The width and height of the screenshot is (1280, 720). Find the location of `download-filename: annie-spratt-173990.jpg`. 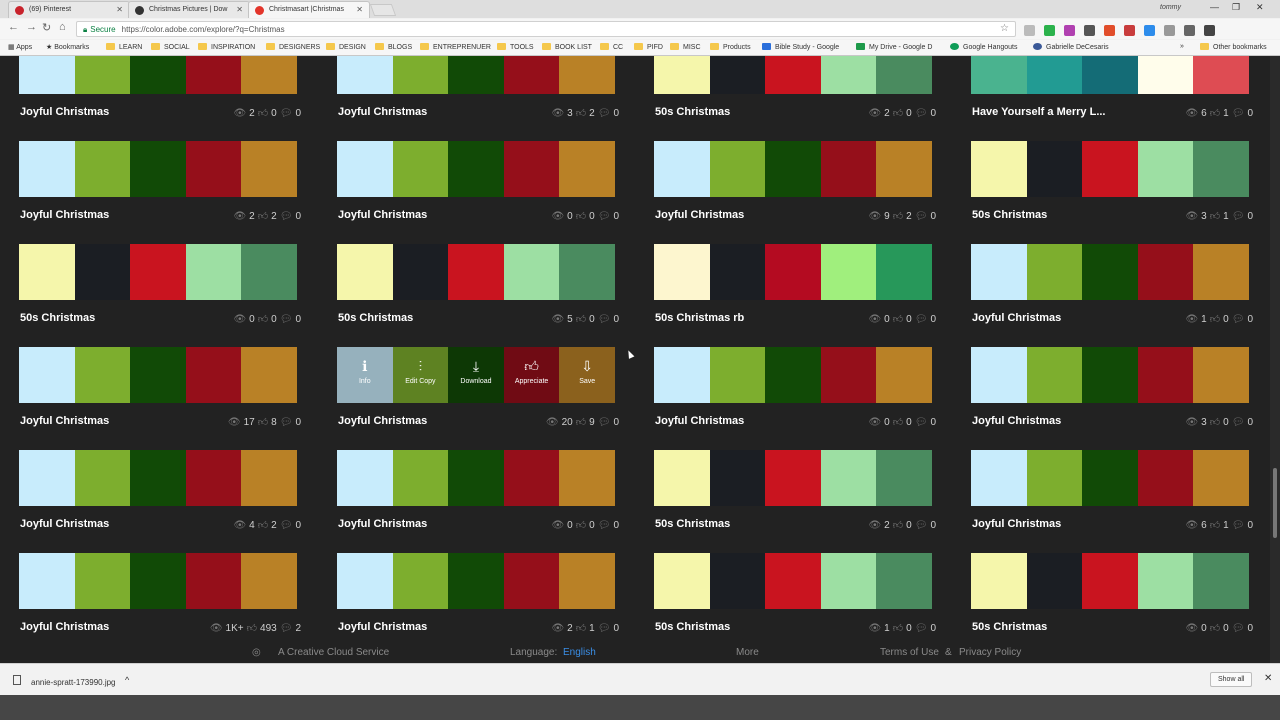

download-filename: annie-spratt-173990.jpg is located at coordinates (73, 682).